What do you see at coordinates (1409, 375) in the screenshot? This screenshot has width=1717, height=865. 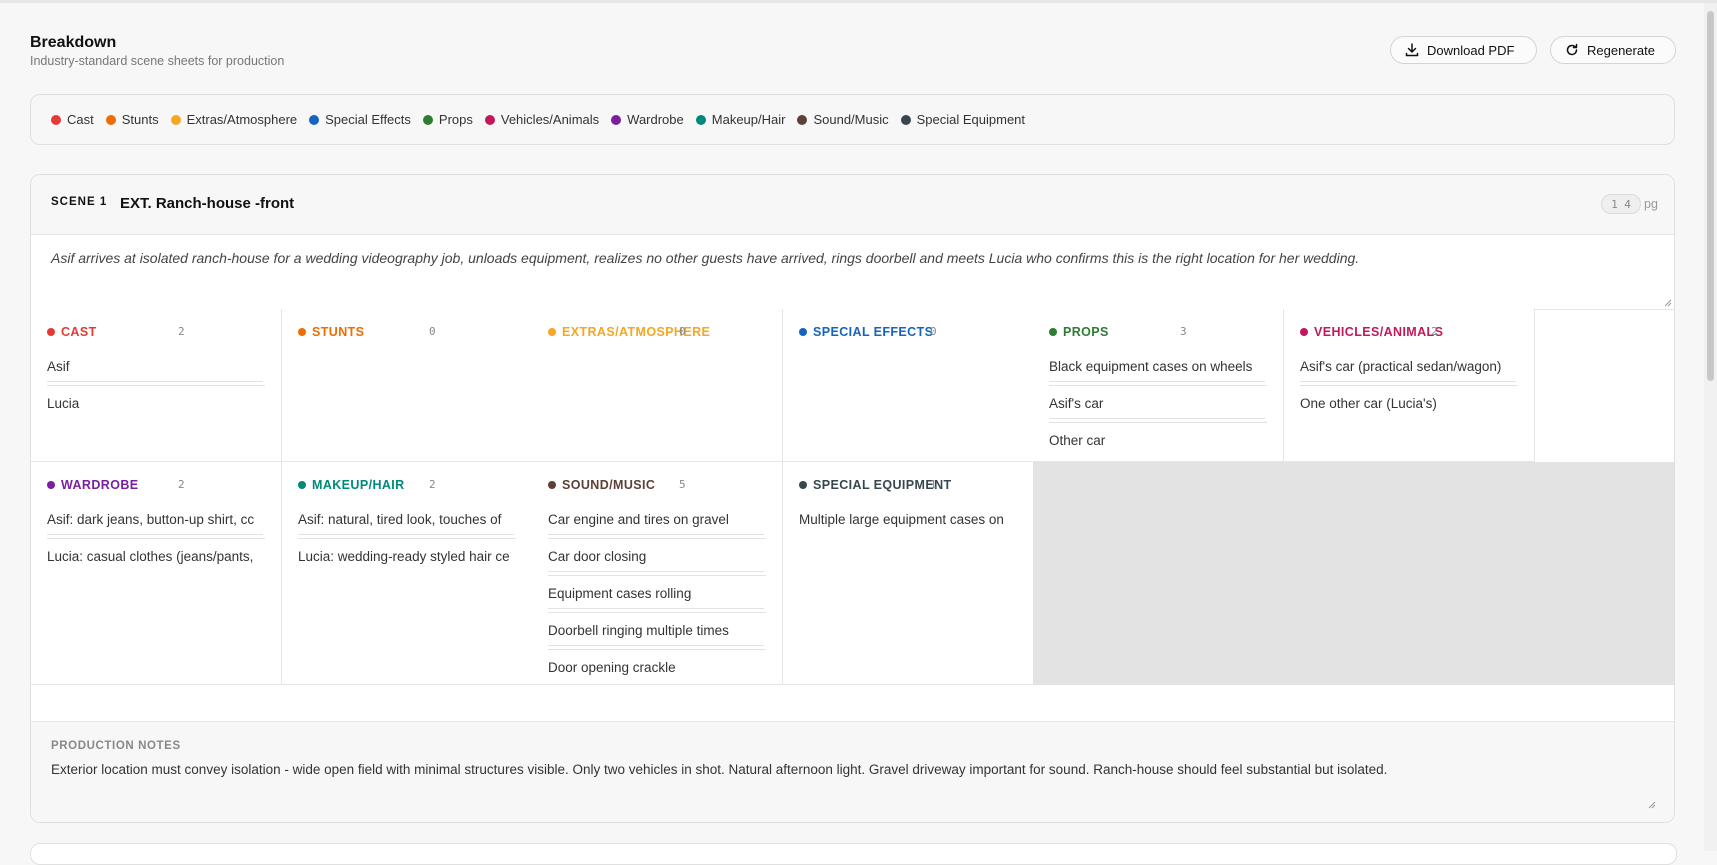 I see `breakdown-item: Asif's car (practical sedan/wagon)` at bounding box center [1409, 375].